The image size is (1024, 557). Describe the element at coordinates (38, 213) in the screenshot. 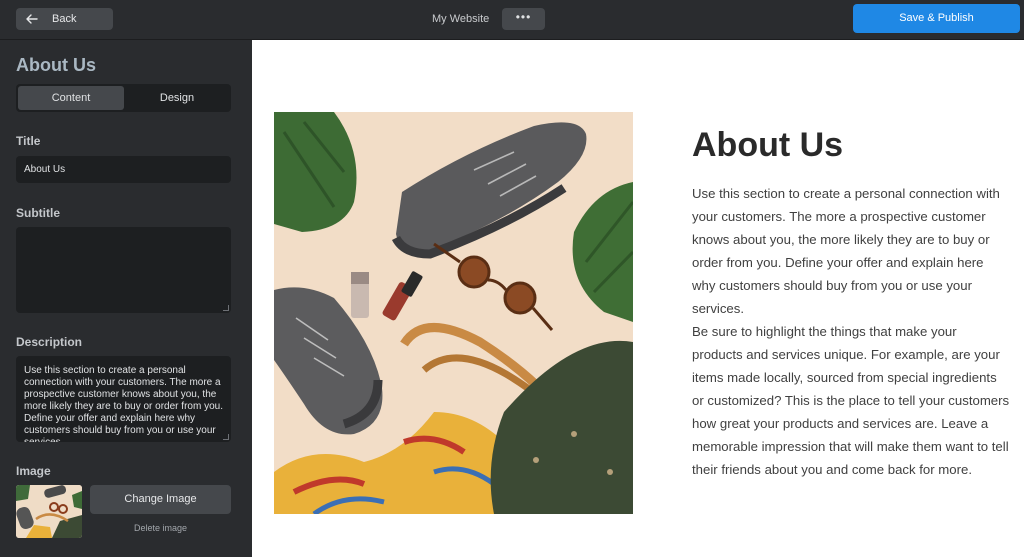

I see `subtitle-field-label: Subtitle` at that location.